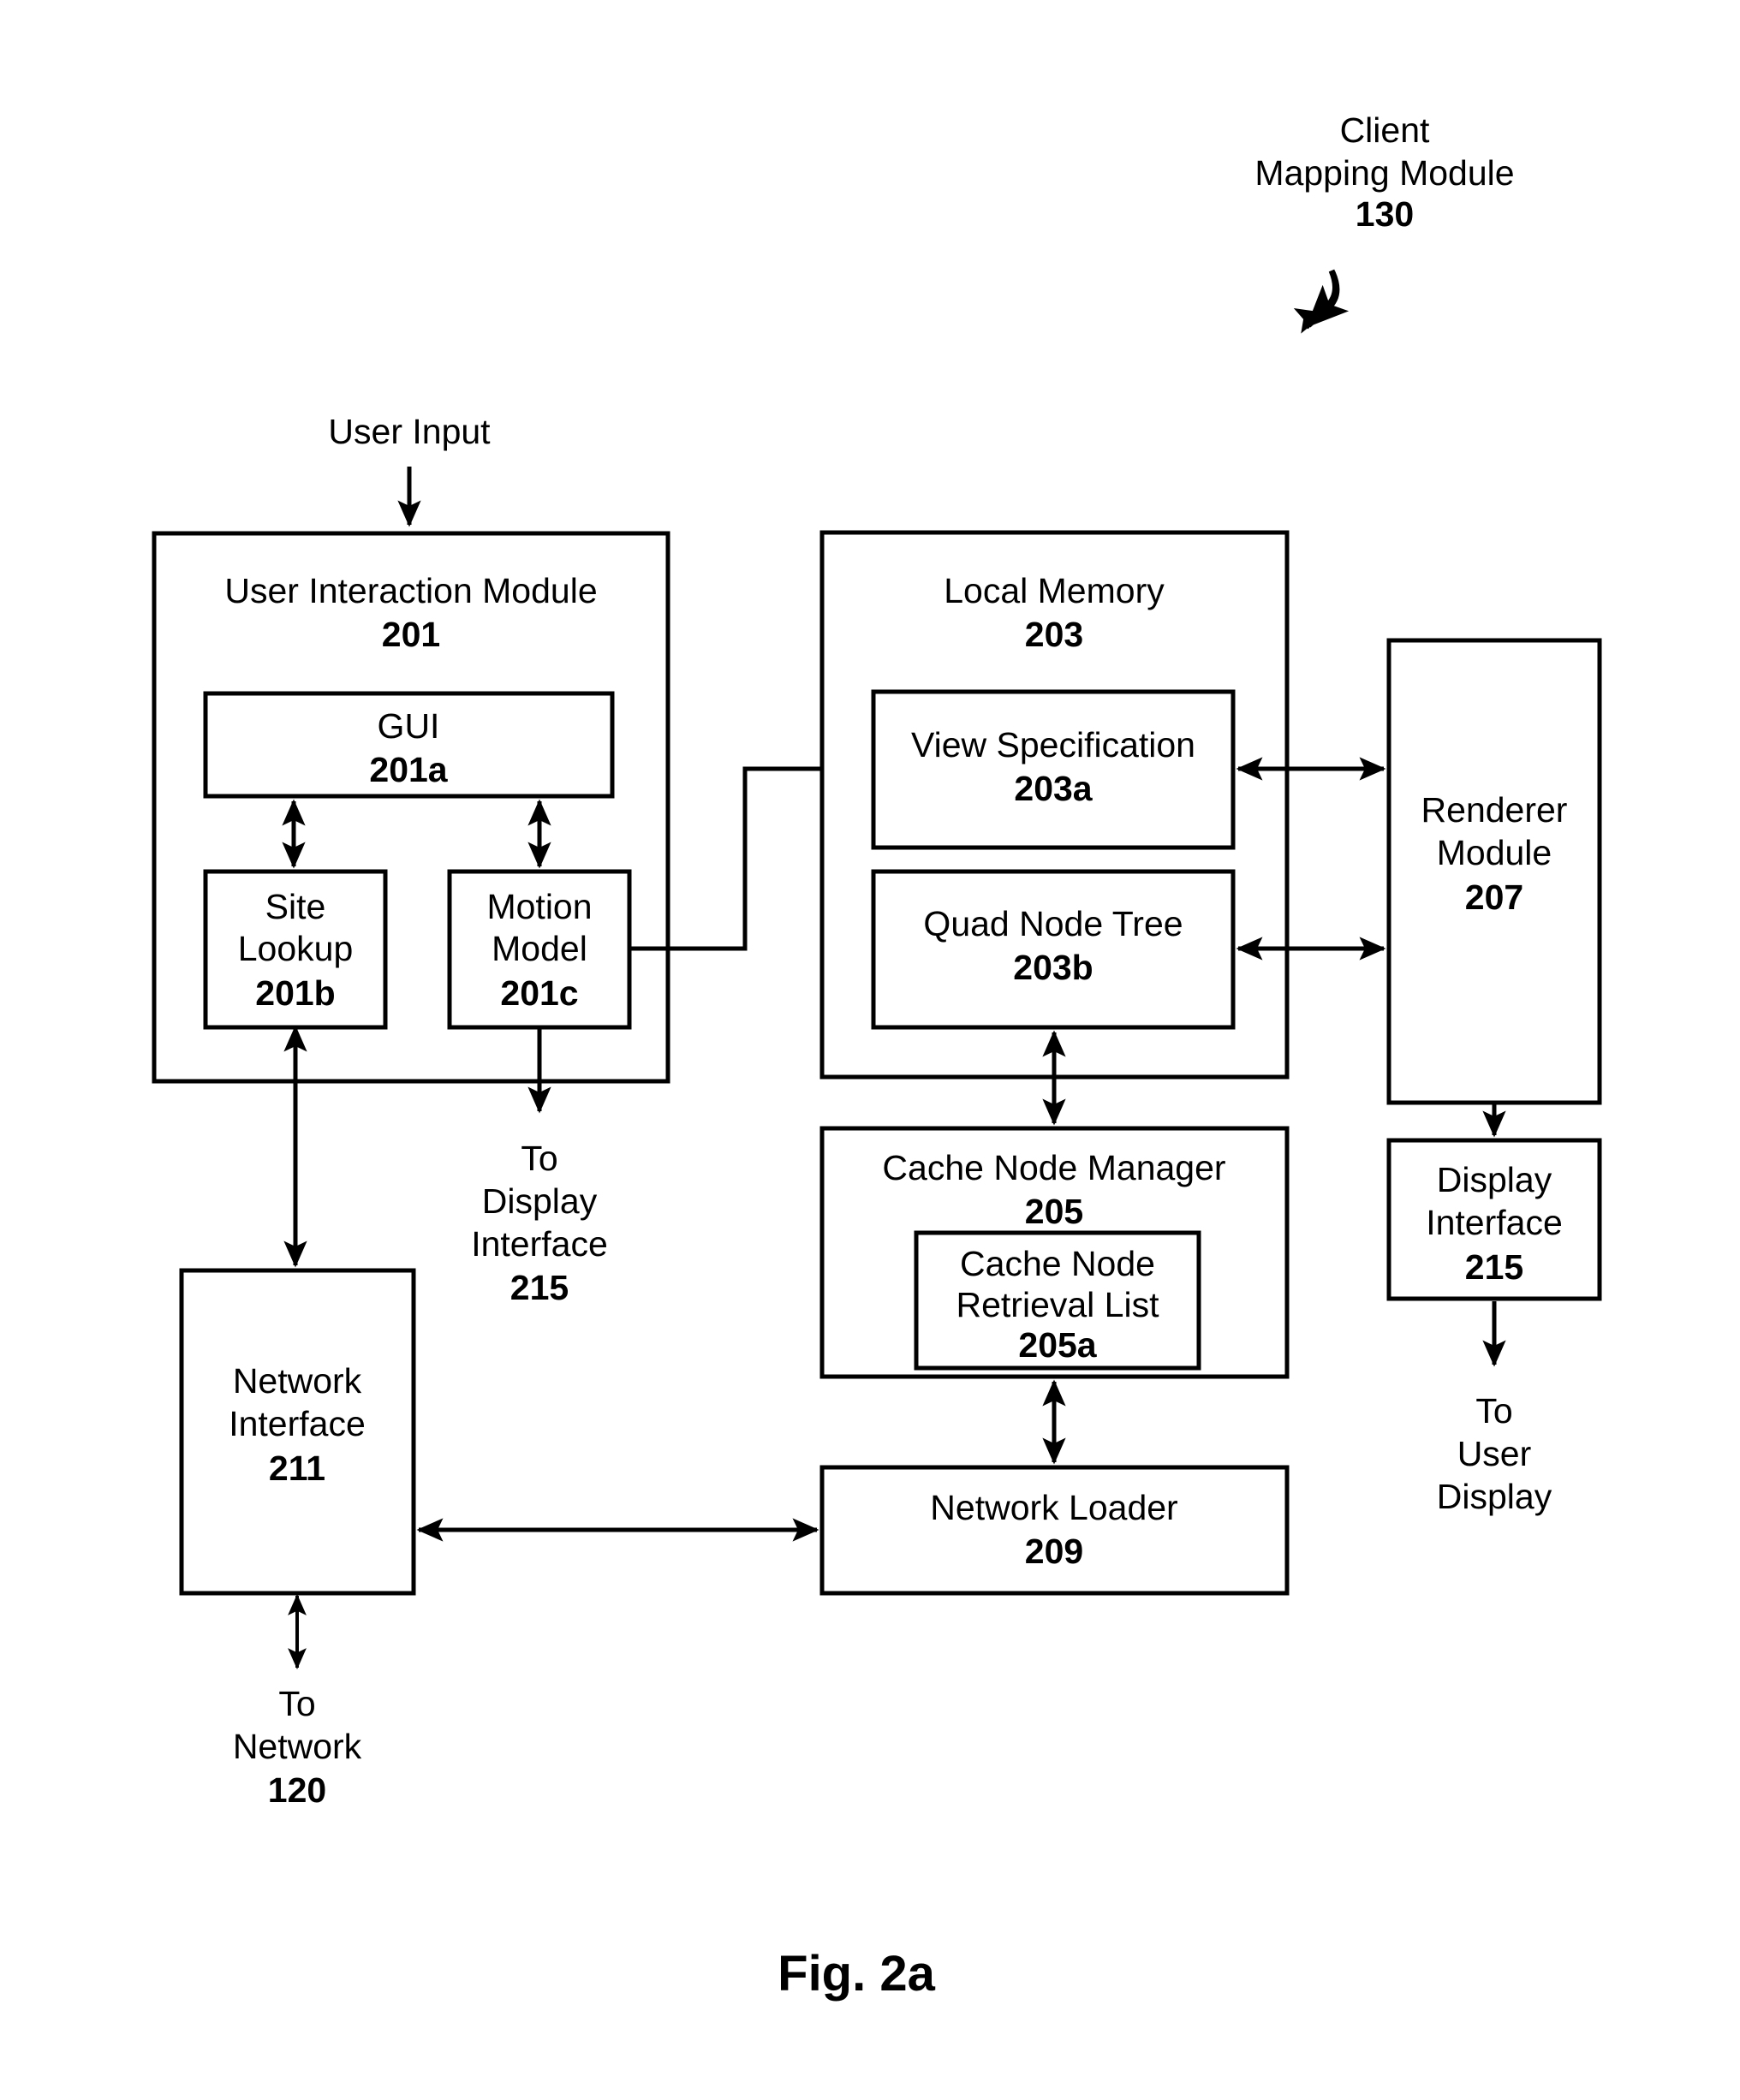 This screenshot has height=2100, width=1740. Describe the element at coordinates (410, 590) in the screenshot. I see `user-interaction-module-title: User Interaction Module` at that location.